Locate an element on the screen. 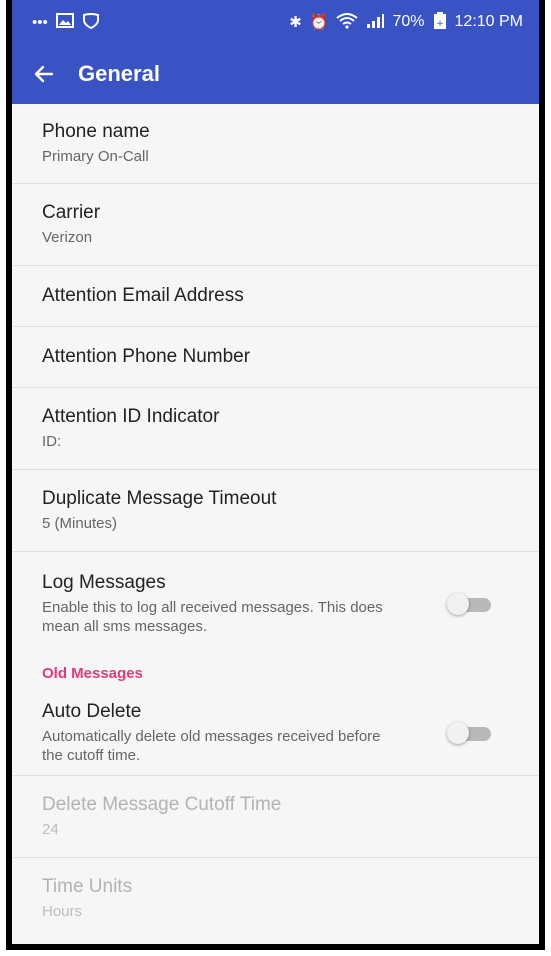 This screenshot has height=956, width=551. setting-texts: Delete Message Cutoff Time 24 is located at coordinates (161, 816).